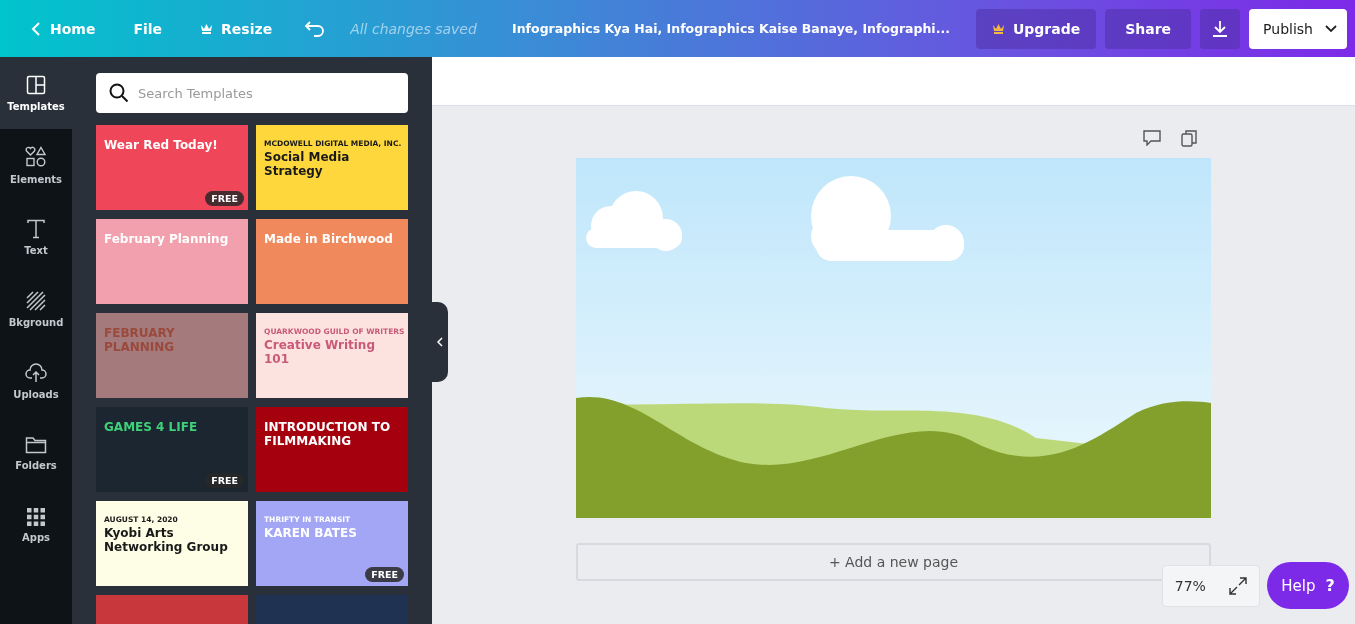 This screenshot has height=624, width=1355. Describe the element at coordinates (413, 28) in the screenshot. I see `save-status: All changes saved` at that location.